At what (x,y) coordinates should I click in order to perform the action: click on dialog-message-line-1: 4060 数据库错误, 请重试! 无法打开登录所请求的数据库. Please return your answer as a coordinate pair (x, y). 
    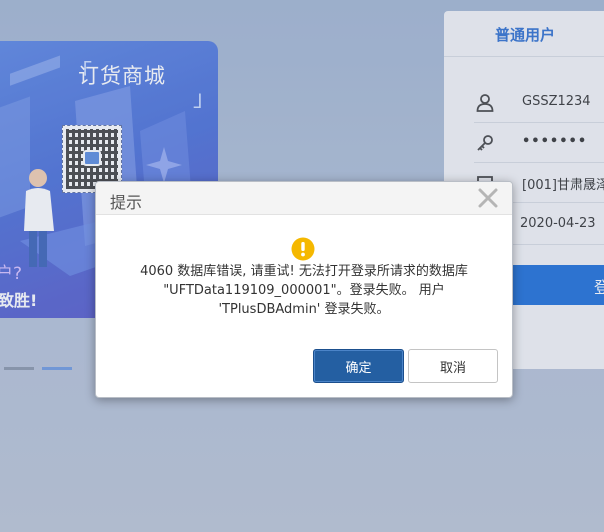
    Looking at the image, I should click on (304, 271).